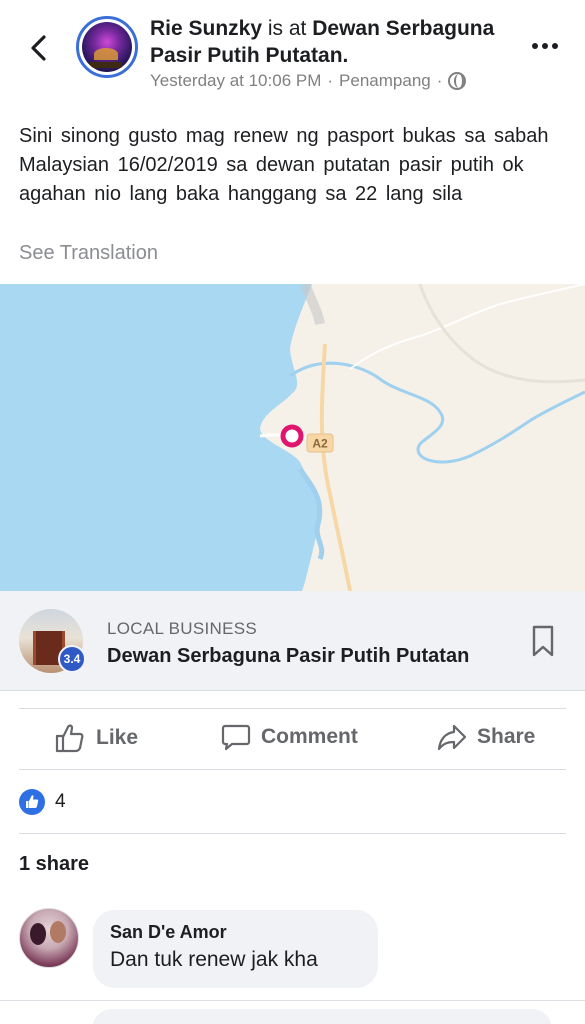  Describe the element at coordinates (117, 737) in the screenshot. I see `like-label: Like` at that location.